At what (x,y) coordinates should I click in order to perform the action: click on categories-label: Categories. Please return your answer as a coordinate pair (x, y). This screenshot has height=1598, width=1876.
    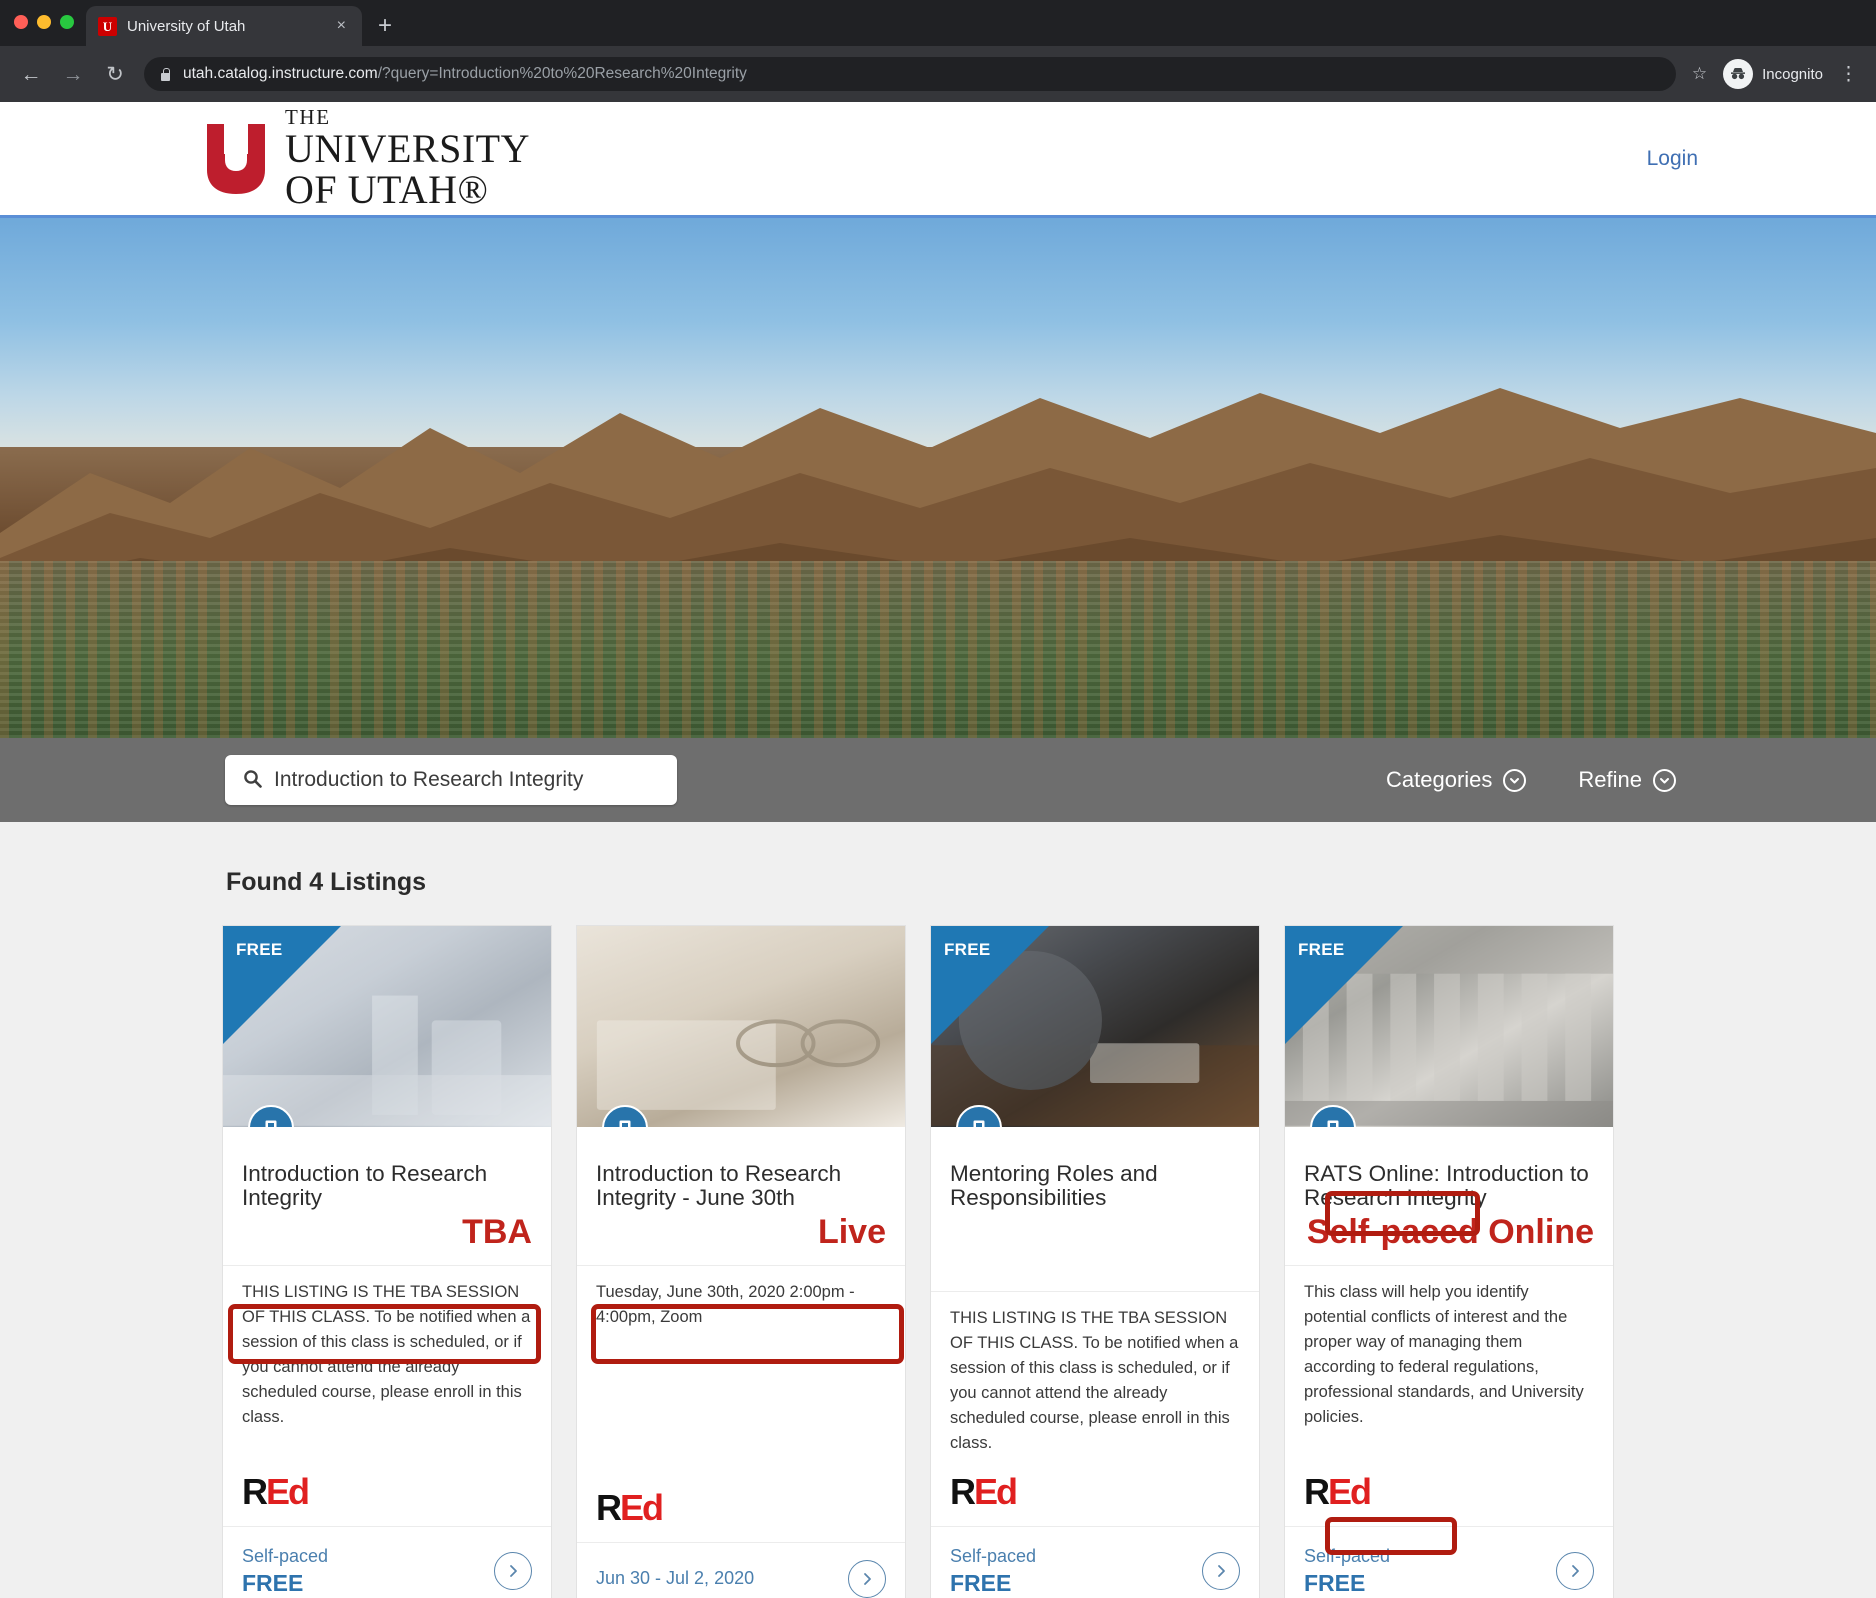
    Looking at the image, I should click on (1439, 779).